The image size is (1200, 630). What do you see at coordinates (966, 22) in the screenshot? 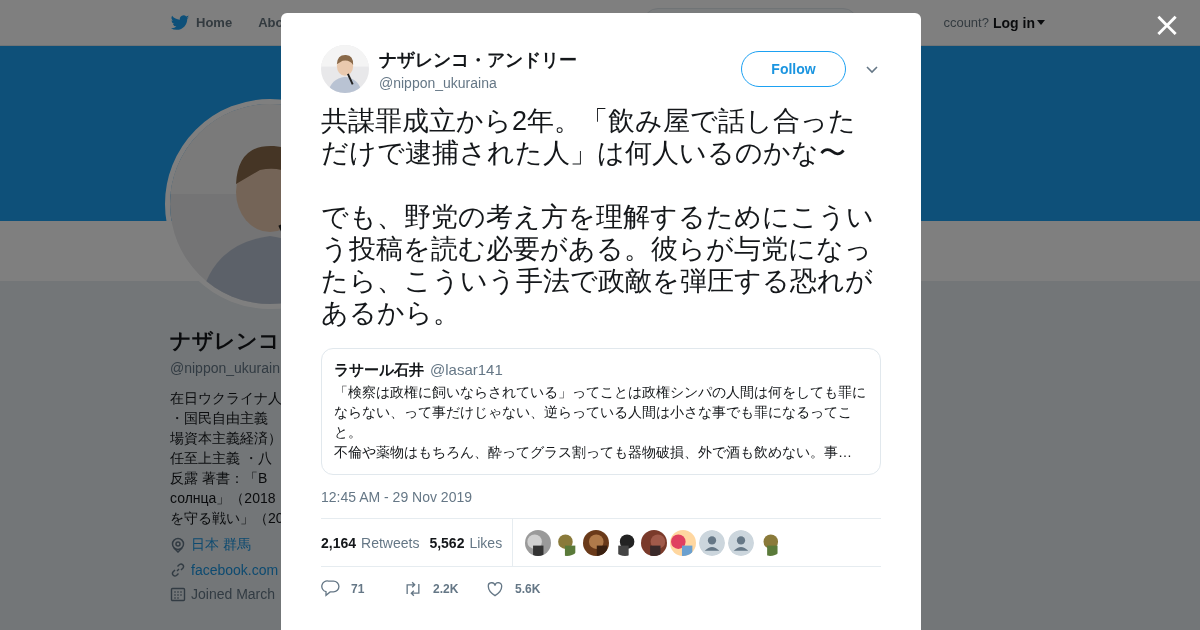
I see `account-prompt: ccount?` at bounding box center [966, 22].